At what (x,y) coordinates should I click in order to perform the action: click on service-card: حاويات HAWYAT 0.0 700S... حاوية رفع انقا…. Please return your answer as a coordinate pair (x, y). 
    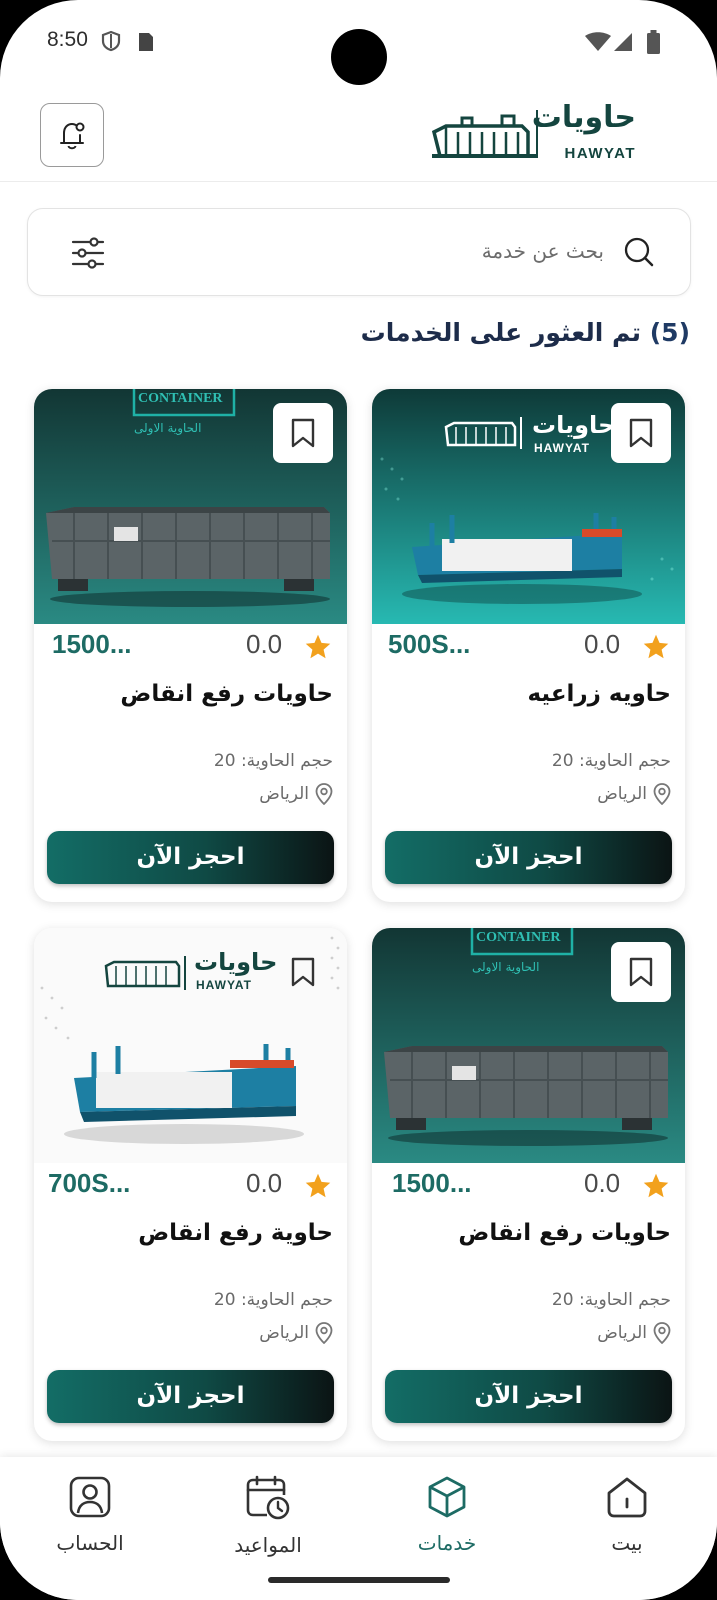
    Looking at the image, I should click on (190, 1184).